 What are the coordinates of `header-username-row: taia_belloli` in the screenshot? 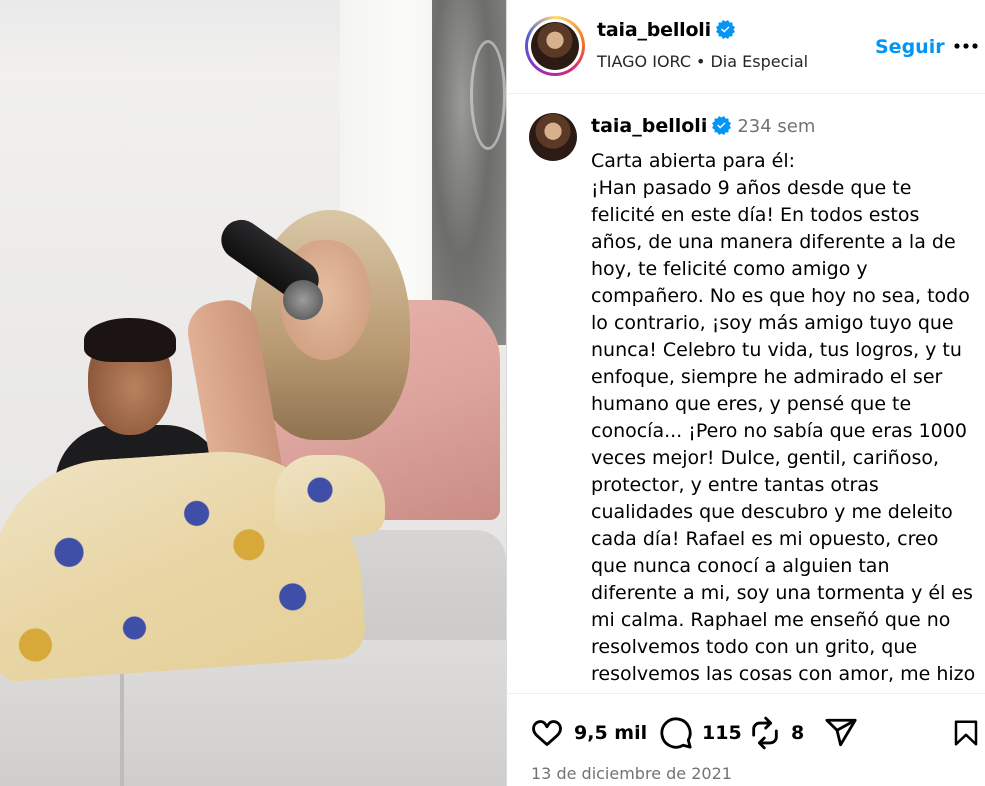 It's located at (666, 30).